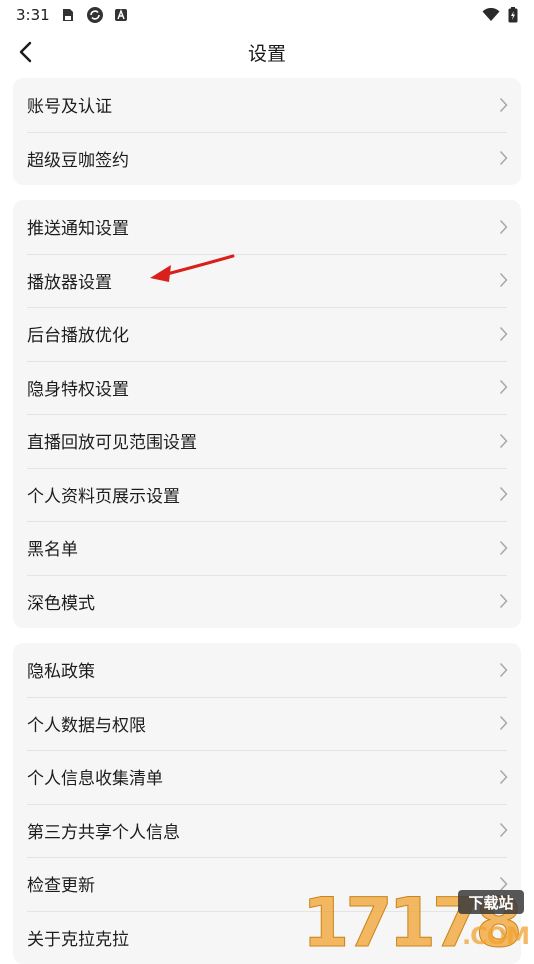  Describe the element at coordinates (267, 15) in the screenshot. I see `status-bar: 3:31` at that location.